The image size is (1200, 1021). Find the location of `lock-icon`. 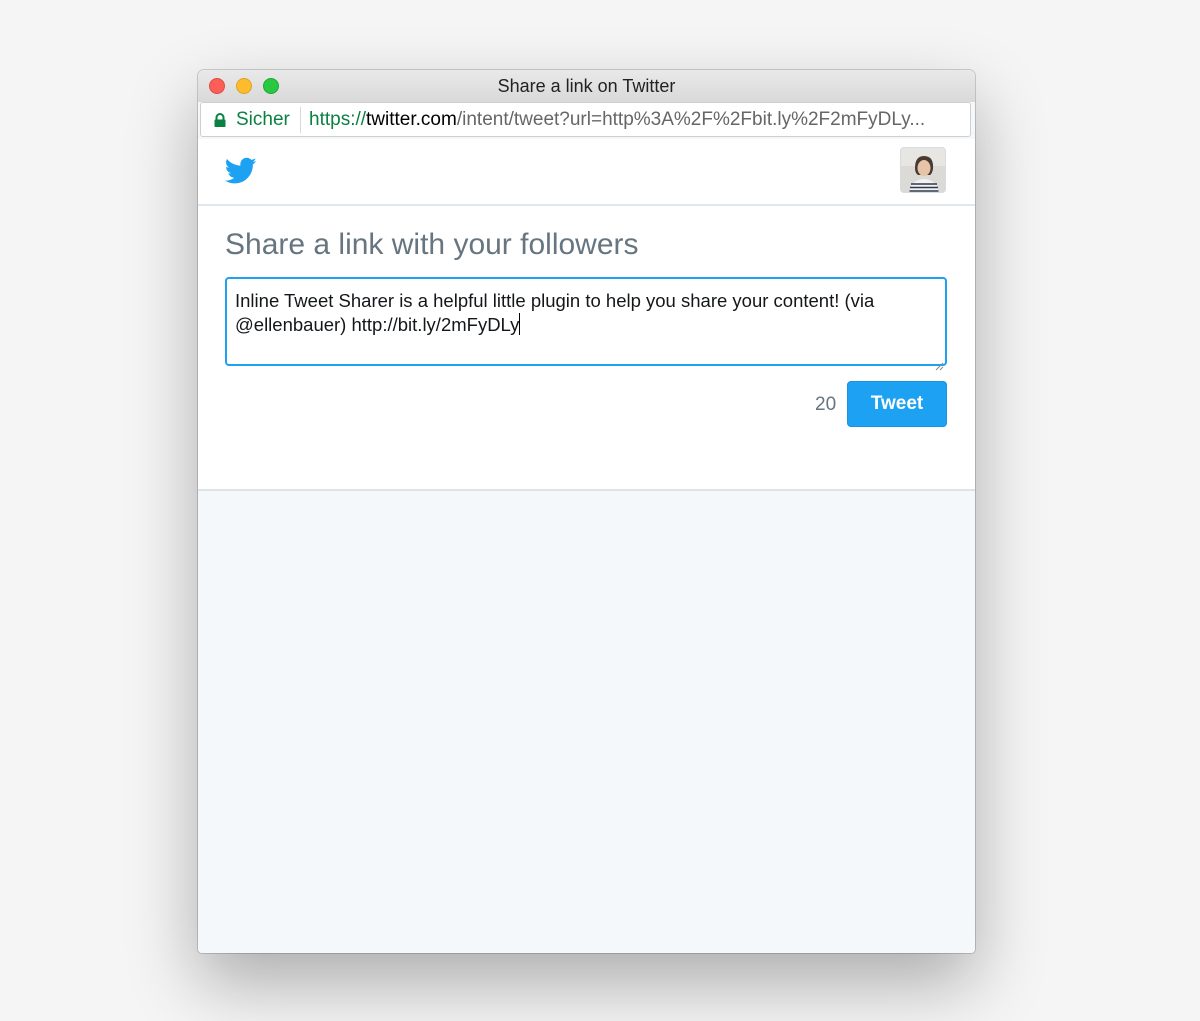

lock-icon is located at coordinates (220, 120).